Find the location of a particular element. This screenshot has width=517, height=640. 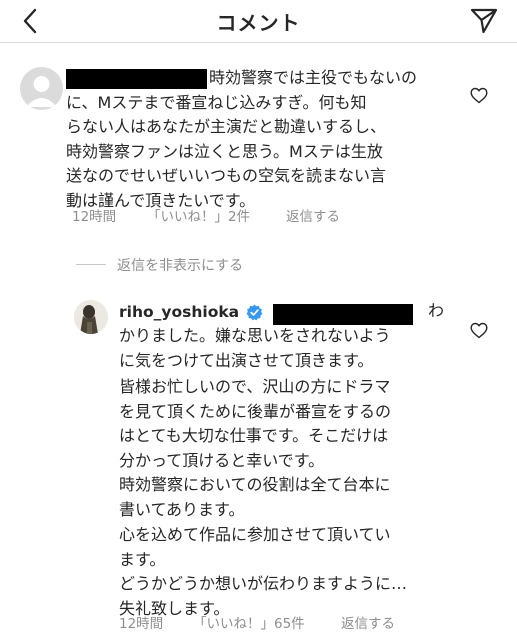

avatar is located at coordinates (91, 317).